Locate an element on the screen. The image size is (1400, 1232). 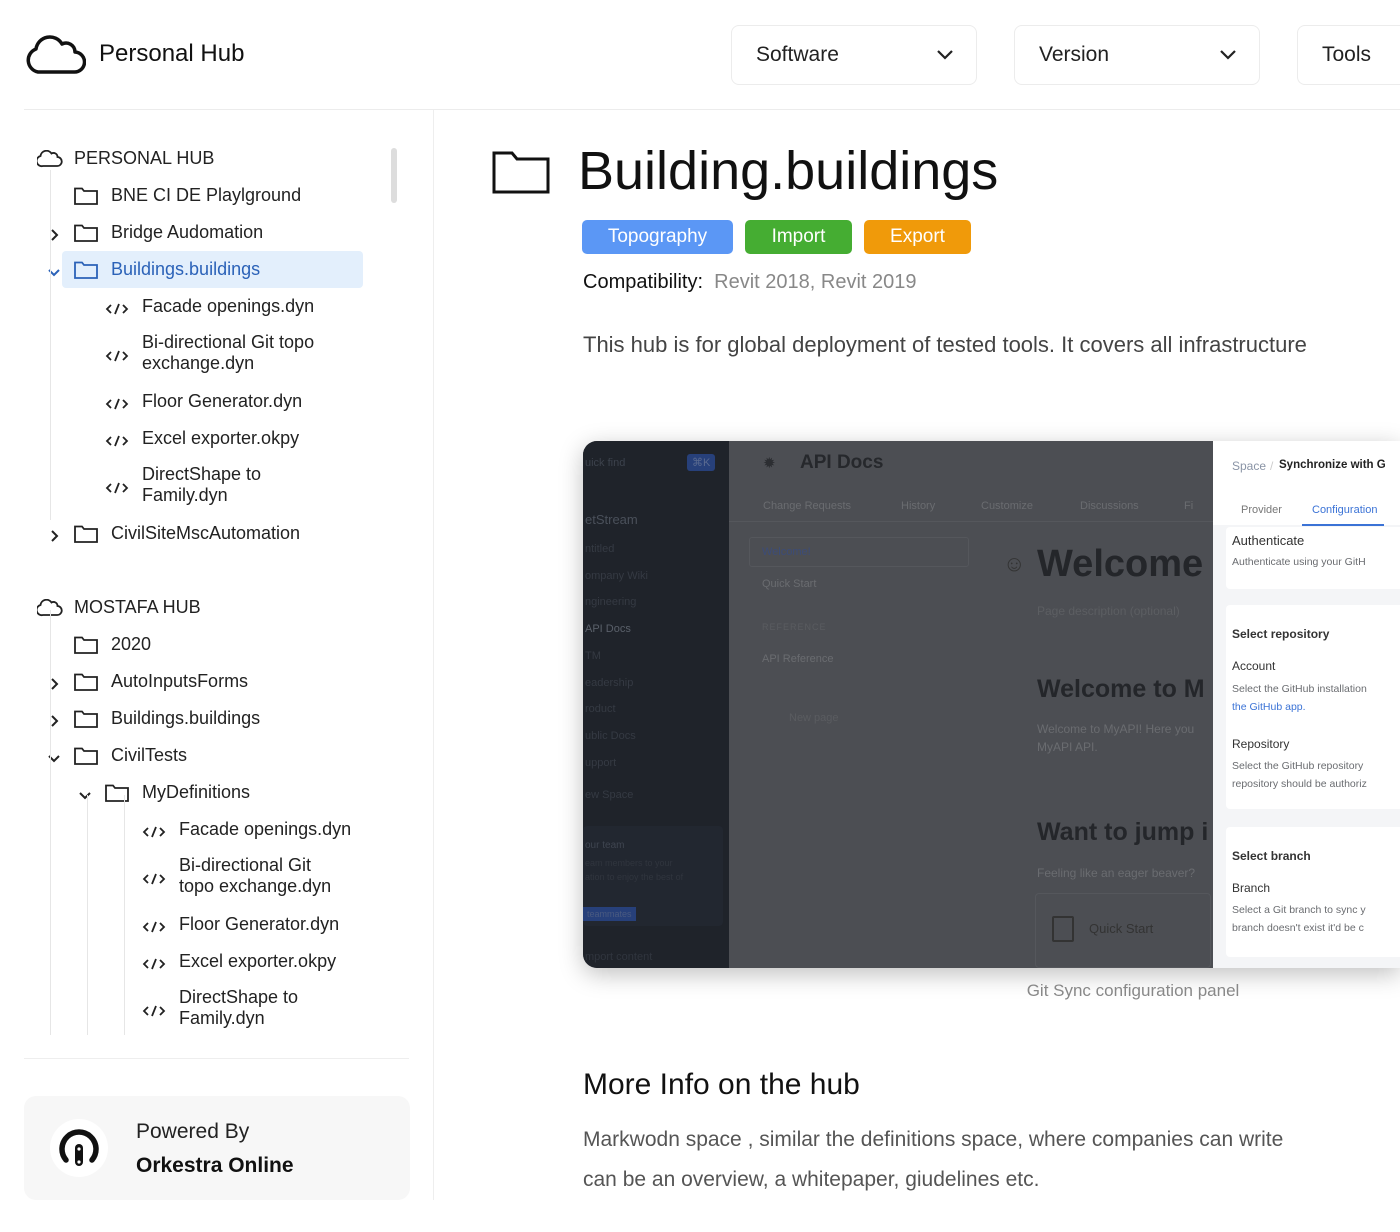
label-line: MyDefinitions is located at coordinates (196, 792).